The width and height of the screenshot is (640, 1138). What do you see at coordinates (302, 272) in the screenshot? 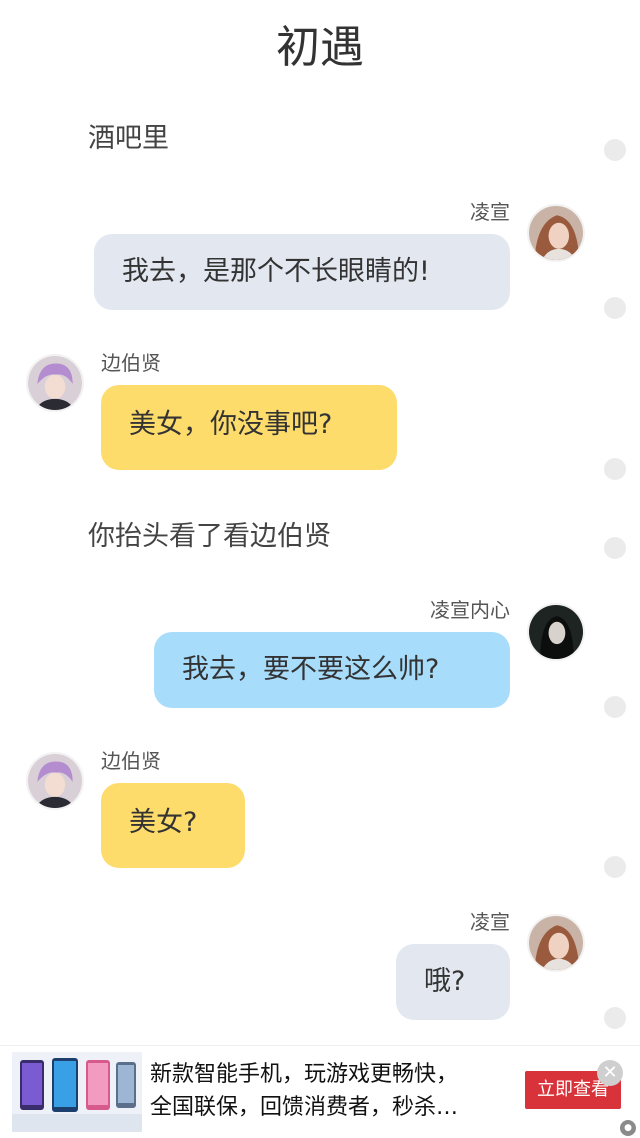
I see `message-bubble: 我去，是那个不长眼睛的!` at bounding box center [302, 272].